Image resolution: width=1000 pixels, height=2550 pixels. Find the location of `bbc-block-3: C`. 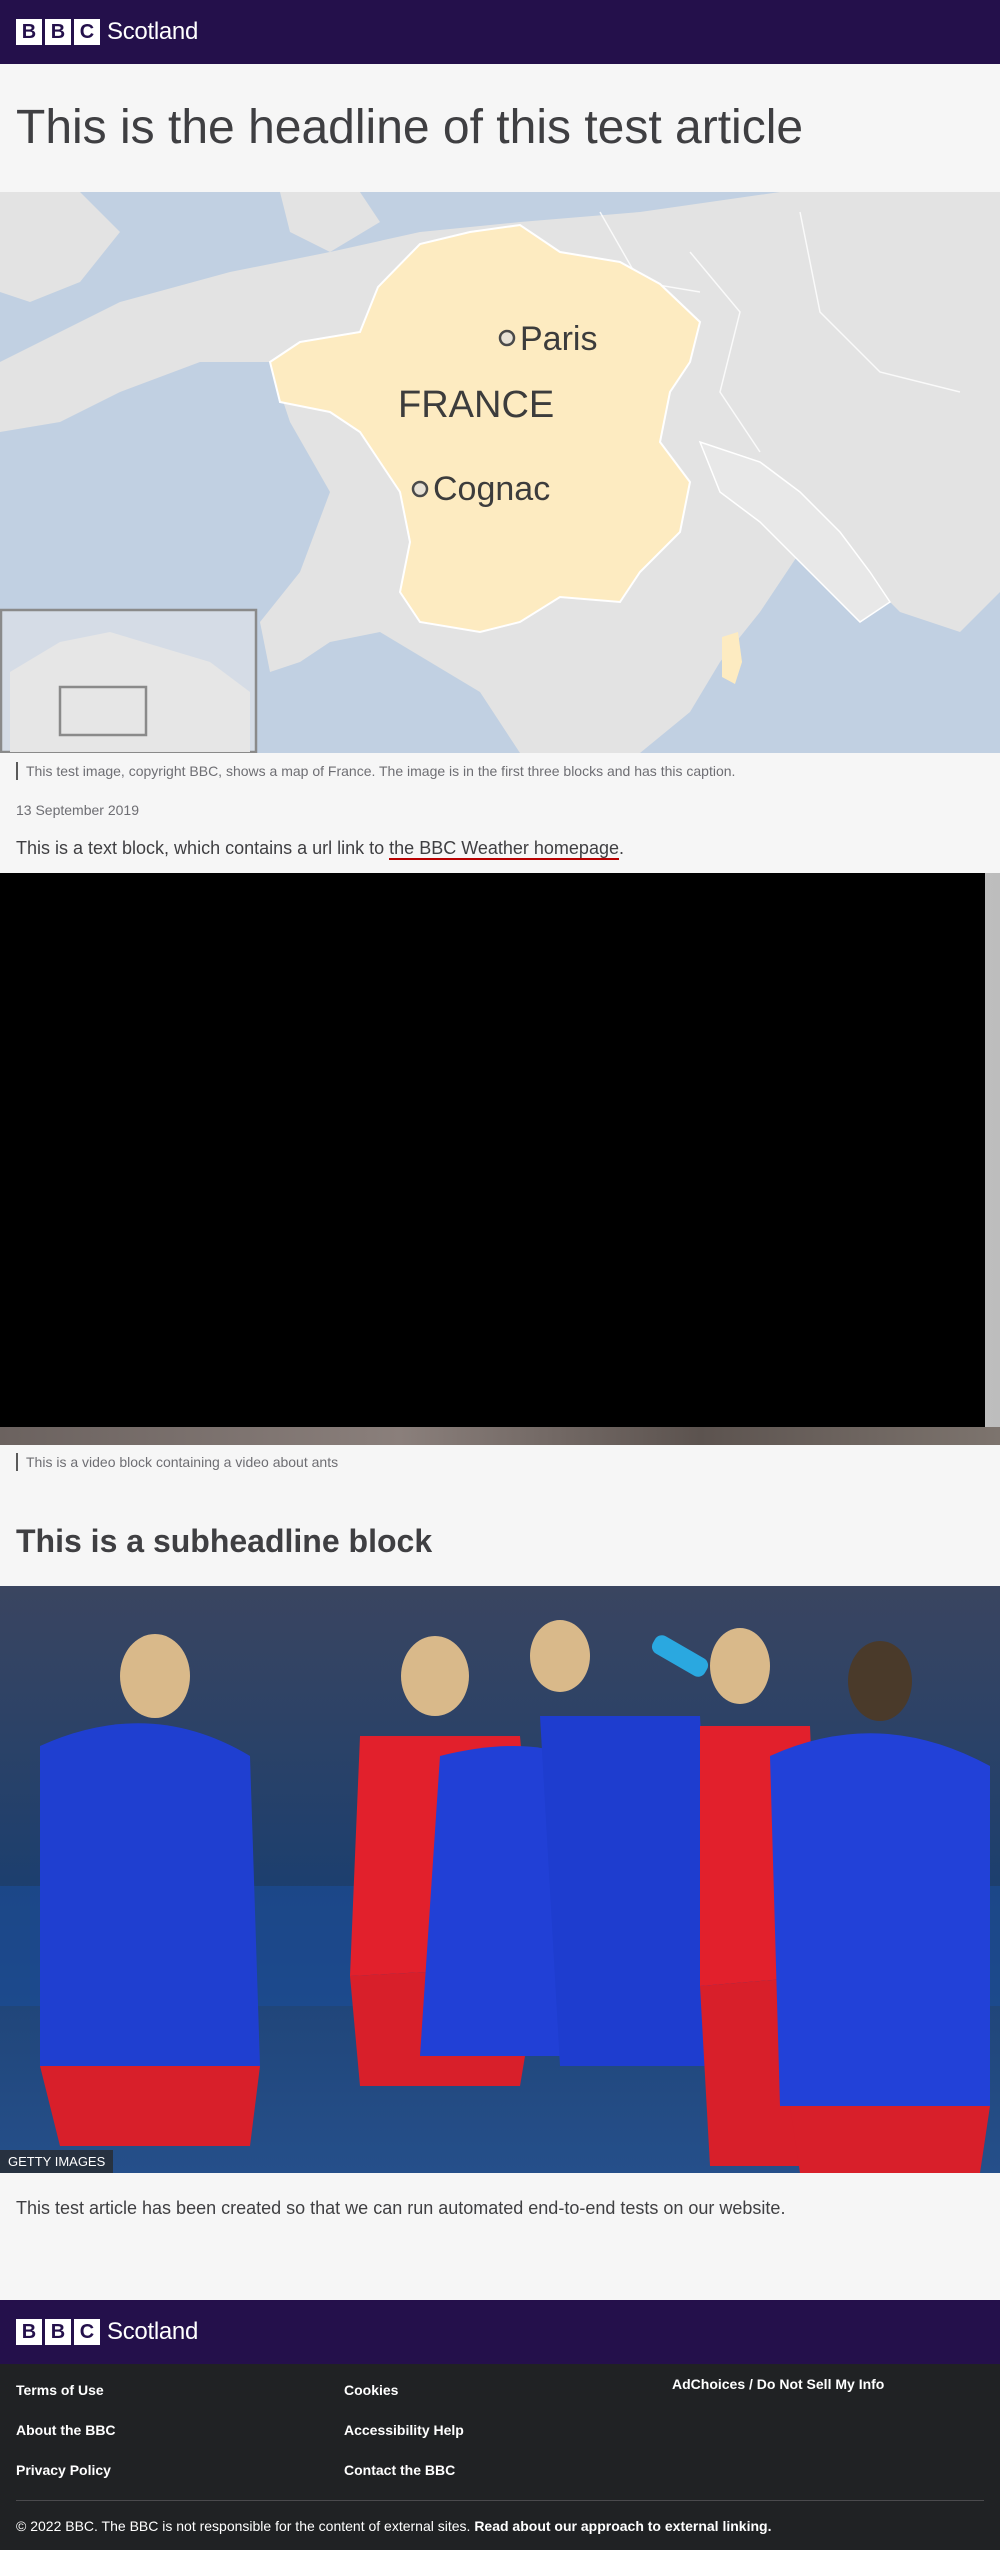

bbc-block-3: C is located at coordinates (87, 32).